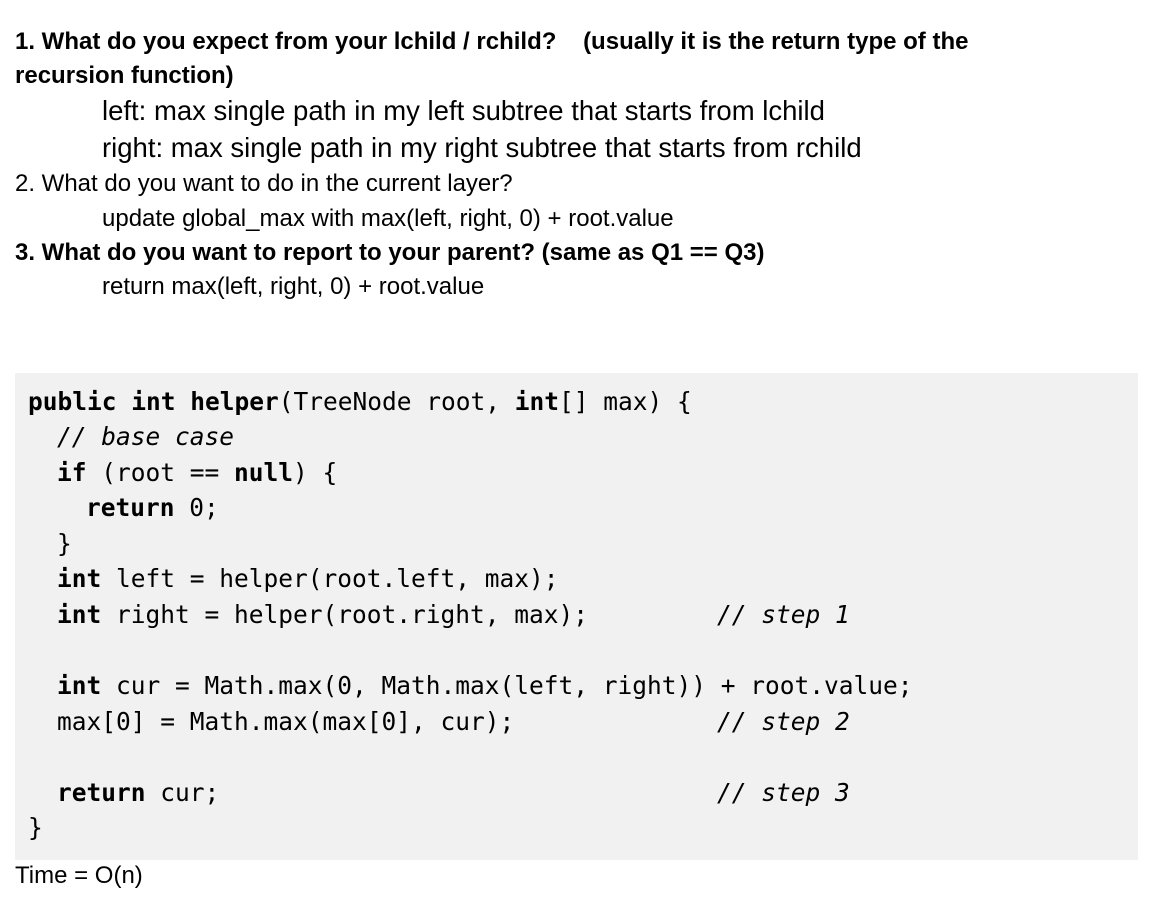 This screenshot has width=1162, height=904. I want to click on code-line-9: max[0] = Math.max(max[0], cur);, so click(286, 721).